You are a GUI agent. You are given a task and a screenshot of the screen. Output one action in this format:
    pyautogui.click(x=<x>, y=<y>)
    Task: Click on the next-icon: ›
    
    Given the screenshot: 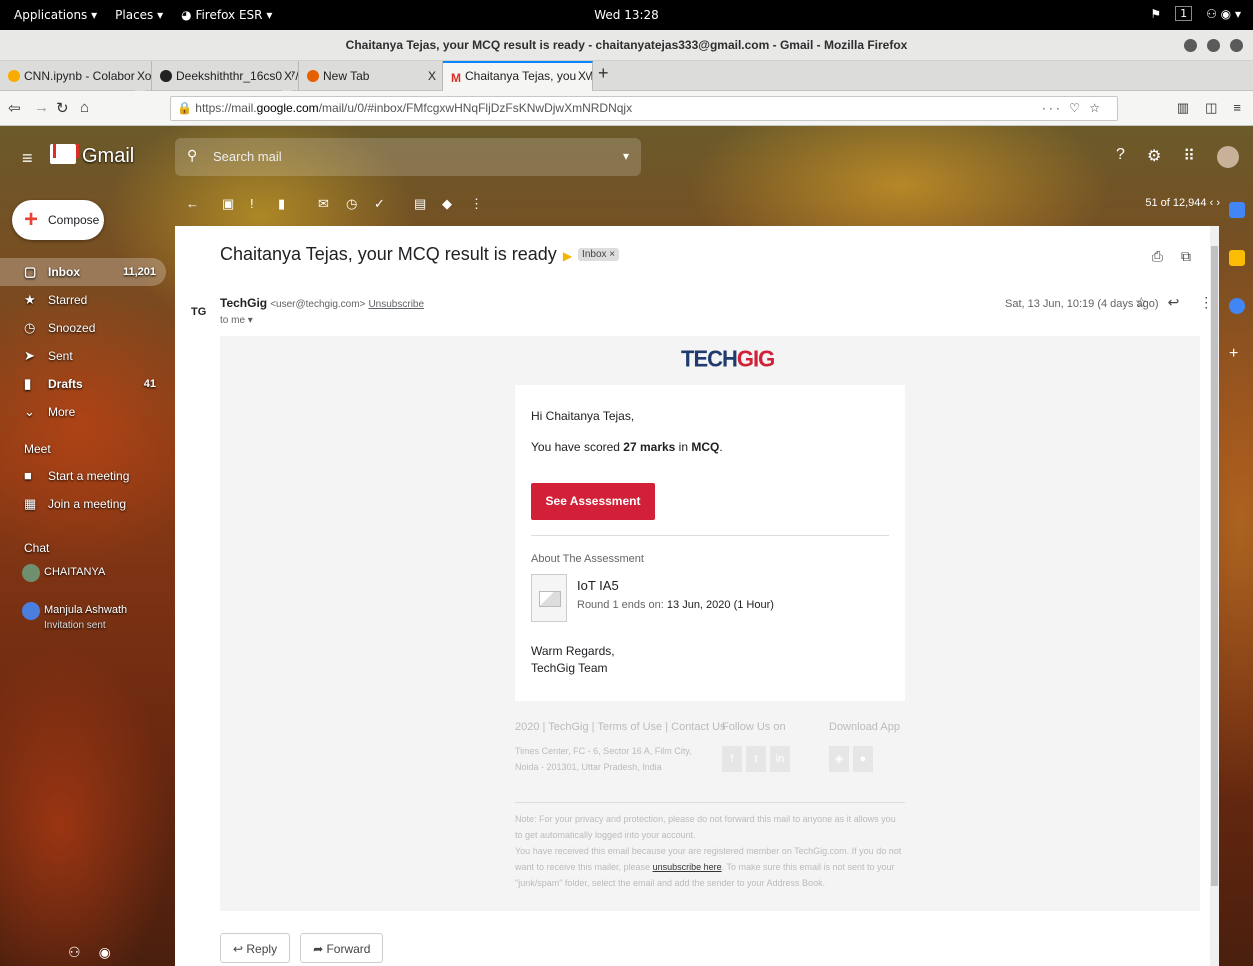 What is the action you would take?
    pyautogui.click(x=1218, y=203)
    